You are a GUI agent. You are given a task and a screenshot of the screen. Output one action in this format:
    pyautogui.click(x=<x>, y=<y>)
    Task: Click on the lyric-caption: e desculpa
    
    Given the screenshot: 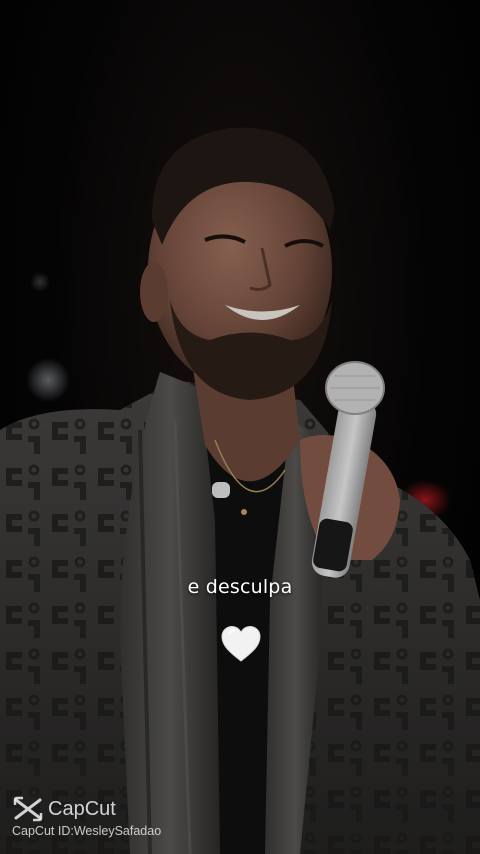 What is the action you would take?
    pyautogui.click(x=240, y=587)
    